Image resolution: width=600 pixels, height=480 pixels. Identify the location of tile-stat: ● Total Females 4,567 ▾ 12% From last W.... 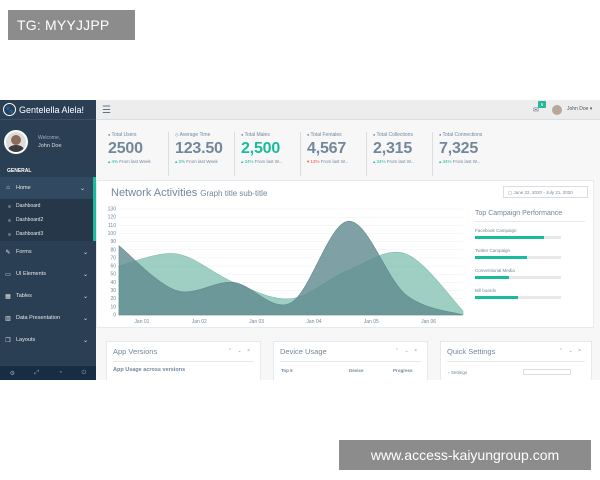
(333, 154).